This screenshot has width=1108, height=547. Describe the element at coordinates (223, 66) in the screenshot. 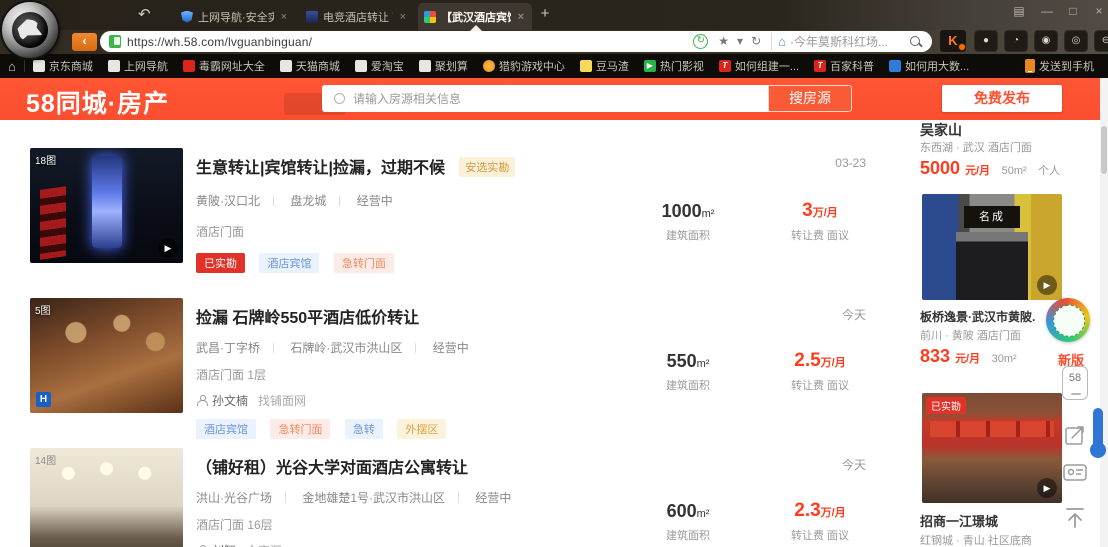

I see `bookmark-duba: 毒霸网址大全` at that location.